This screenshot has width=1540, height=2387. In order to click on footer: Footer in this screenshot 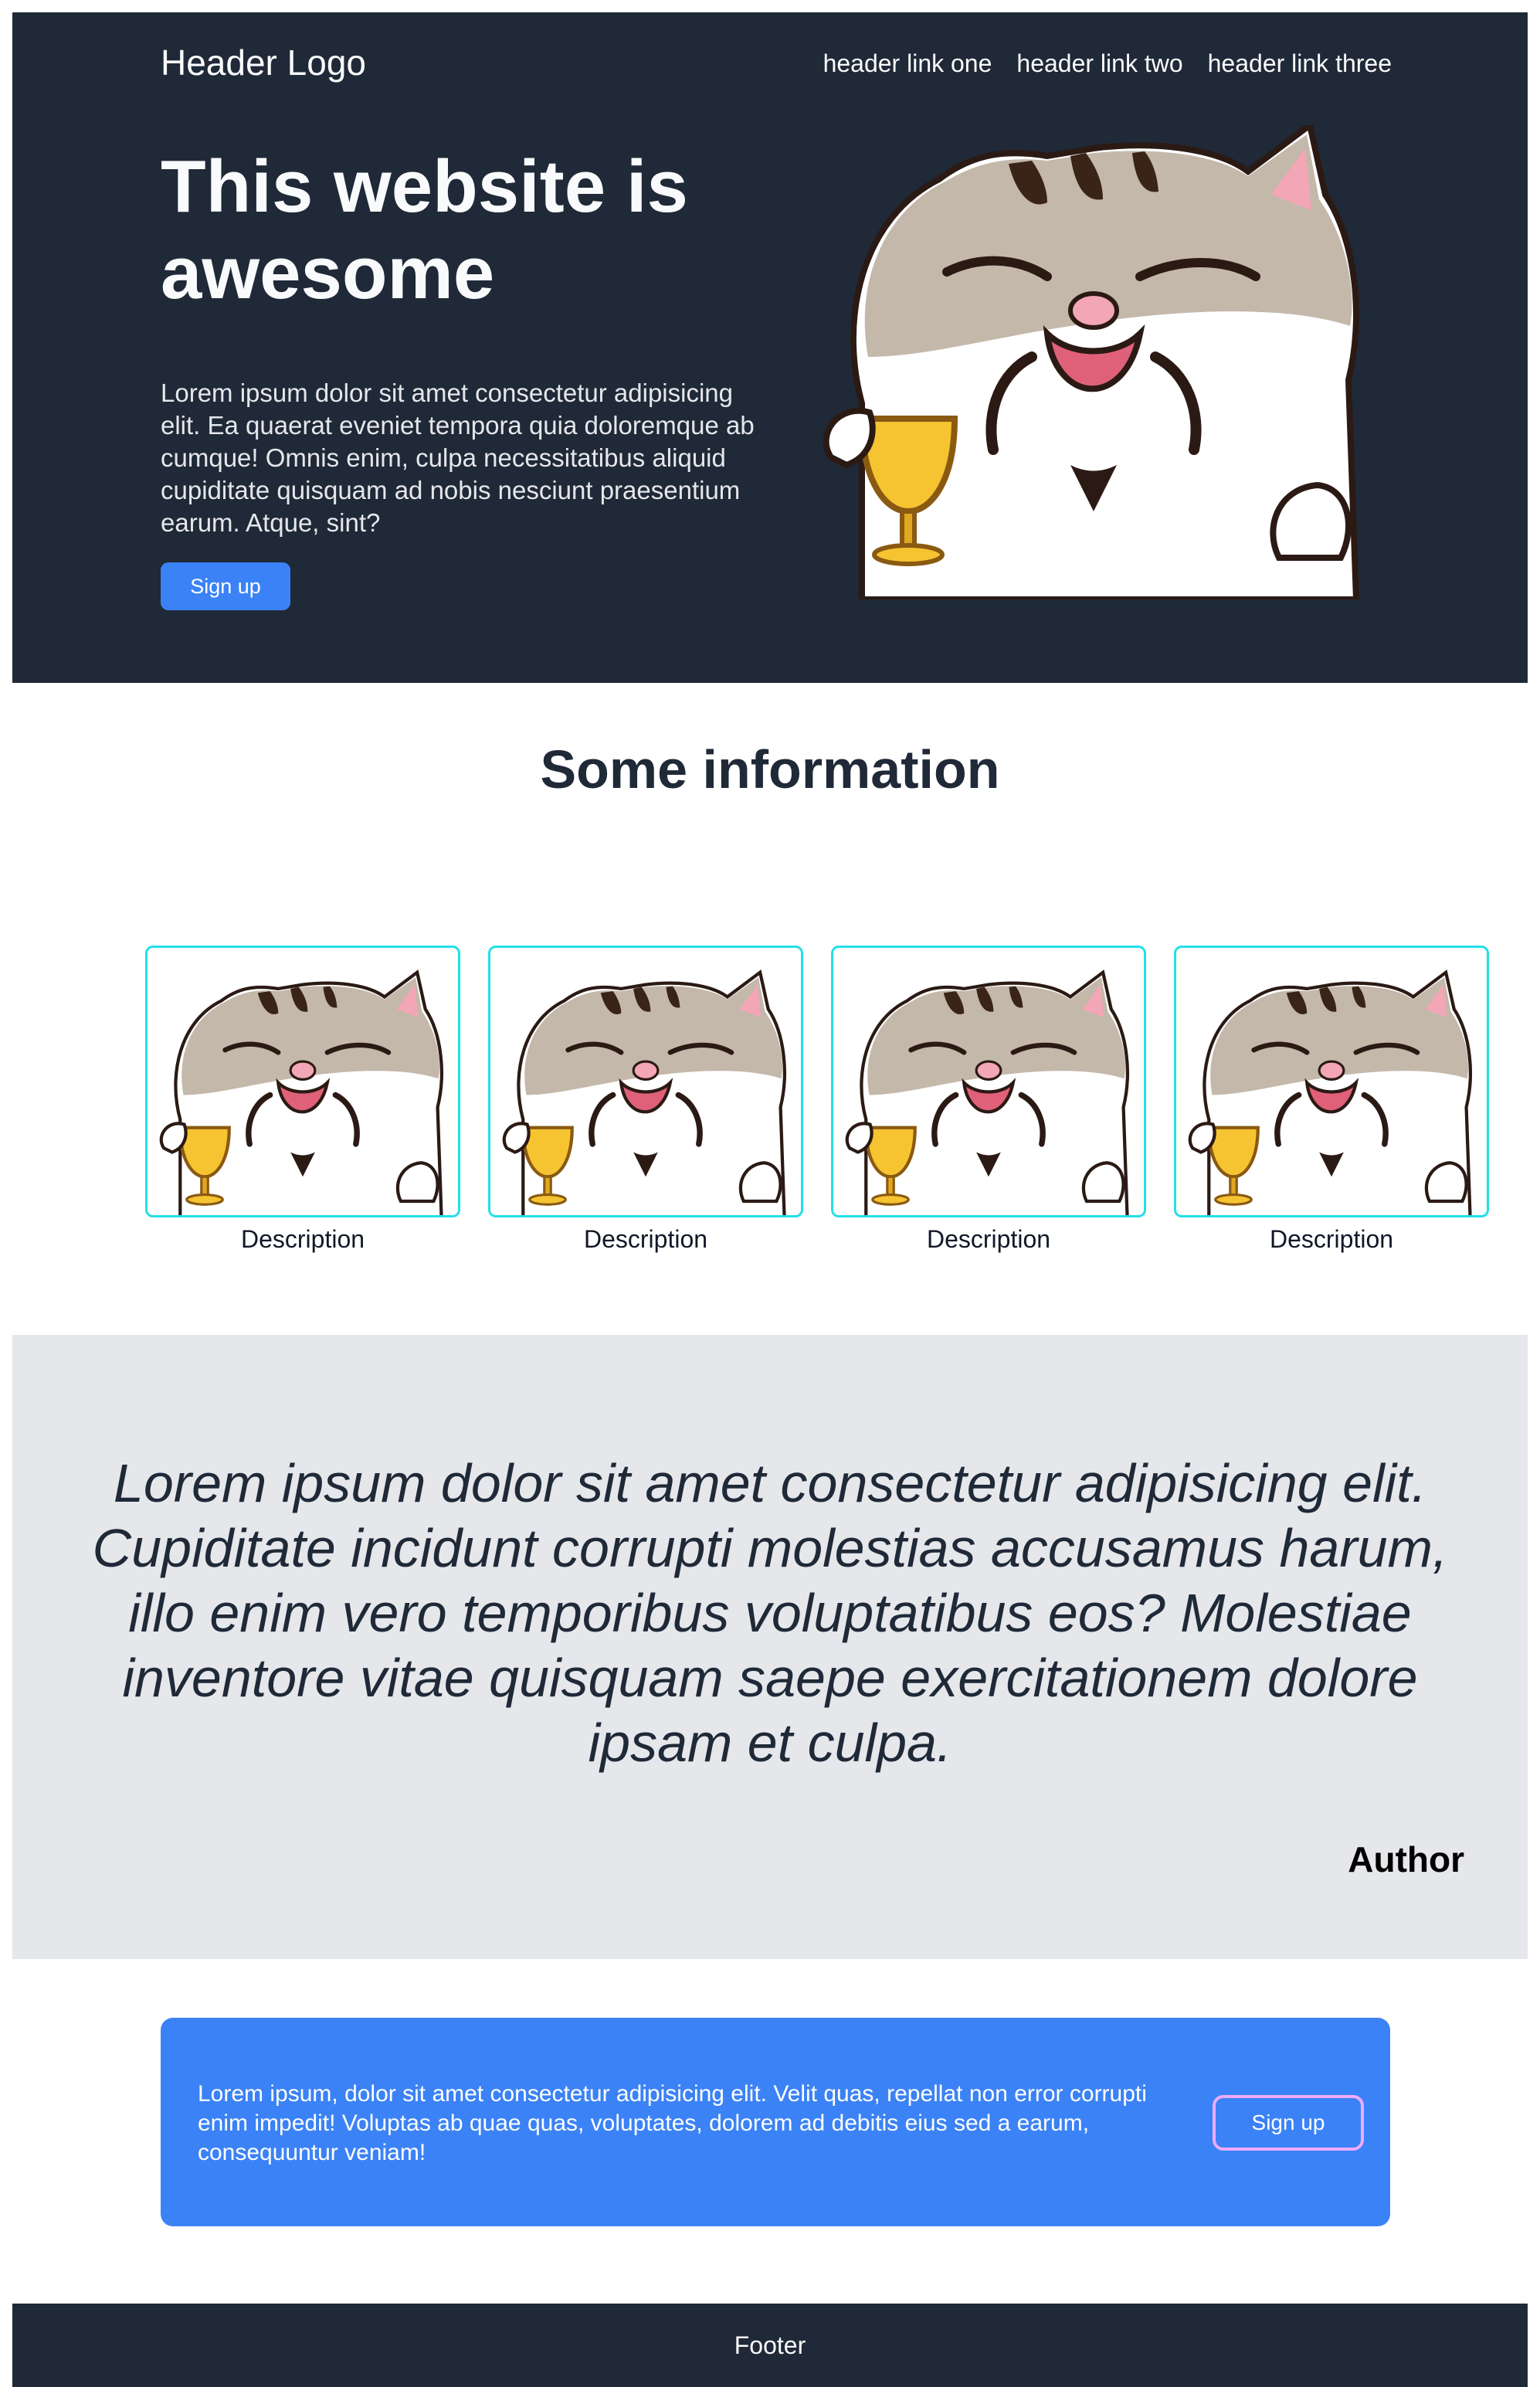, I will do `click(770, 2345)`.